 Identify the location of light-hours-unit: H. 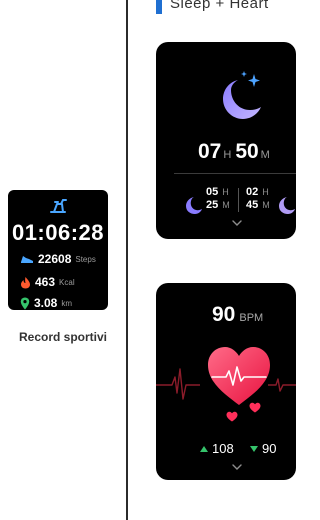
(265, 192).